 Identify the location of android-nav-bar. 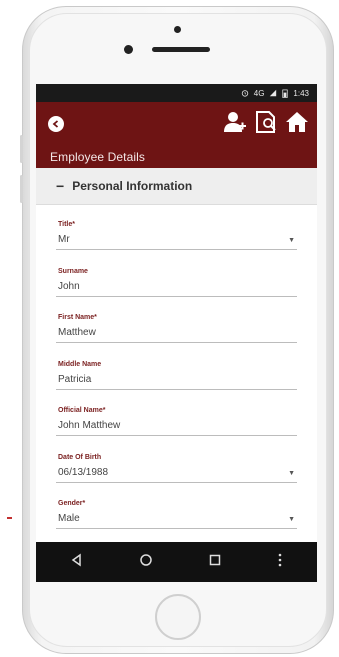
(176, 562).